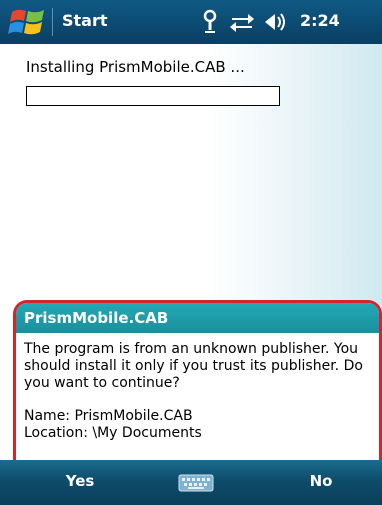  Describe the element at coordinates (85, 20) in the screenshot. I see `start-label: Start` at that location.